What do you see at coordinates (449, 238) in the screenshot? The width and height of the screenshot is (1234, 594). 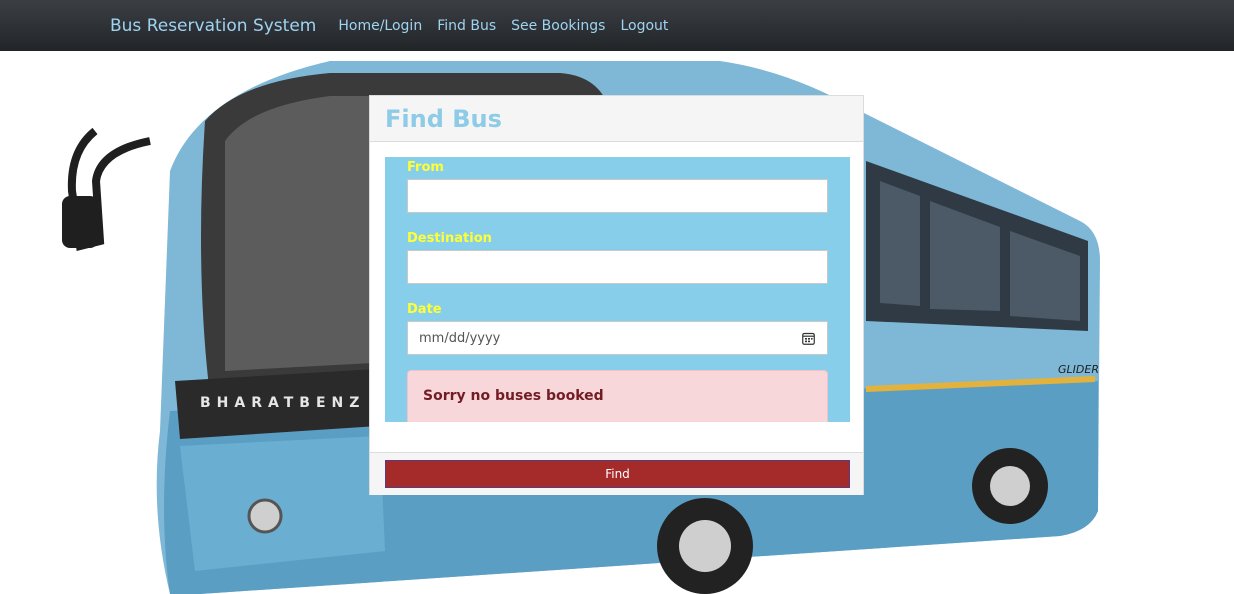 I see `destination-label: Destination` at bounding box center [449, 238].